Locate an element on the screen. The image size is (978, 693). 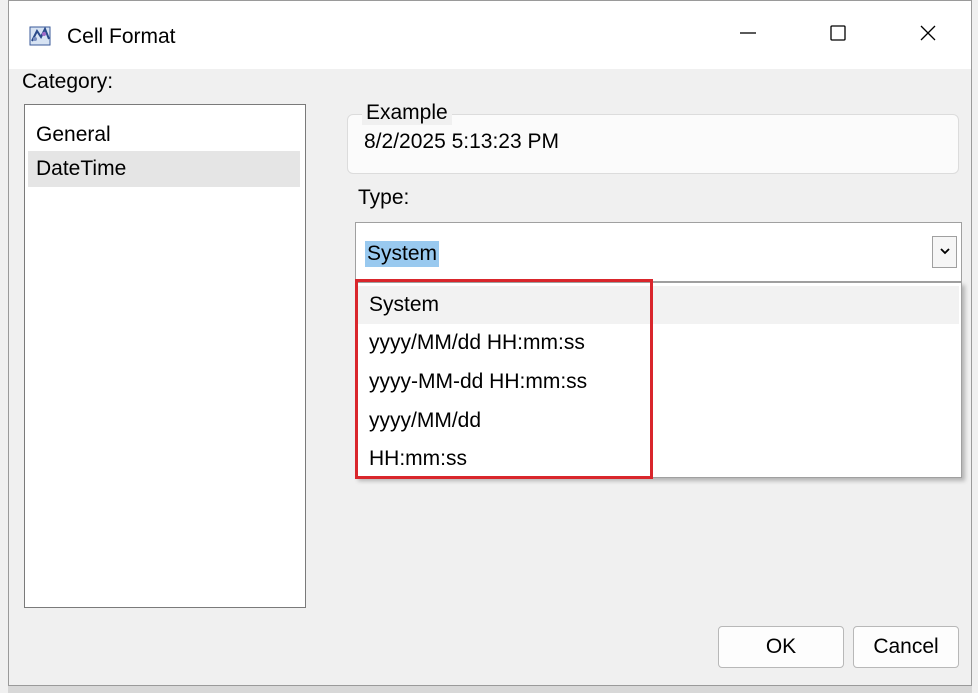
type-option-yyyy-dash-datetime: yyyy-MM-dd HH:mm:ss is located at coordinates (658, 382).